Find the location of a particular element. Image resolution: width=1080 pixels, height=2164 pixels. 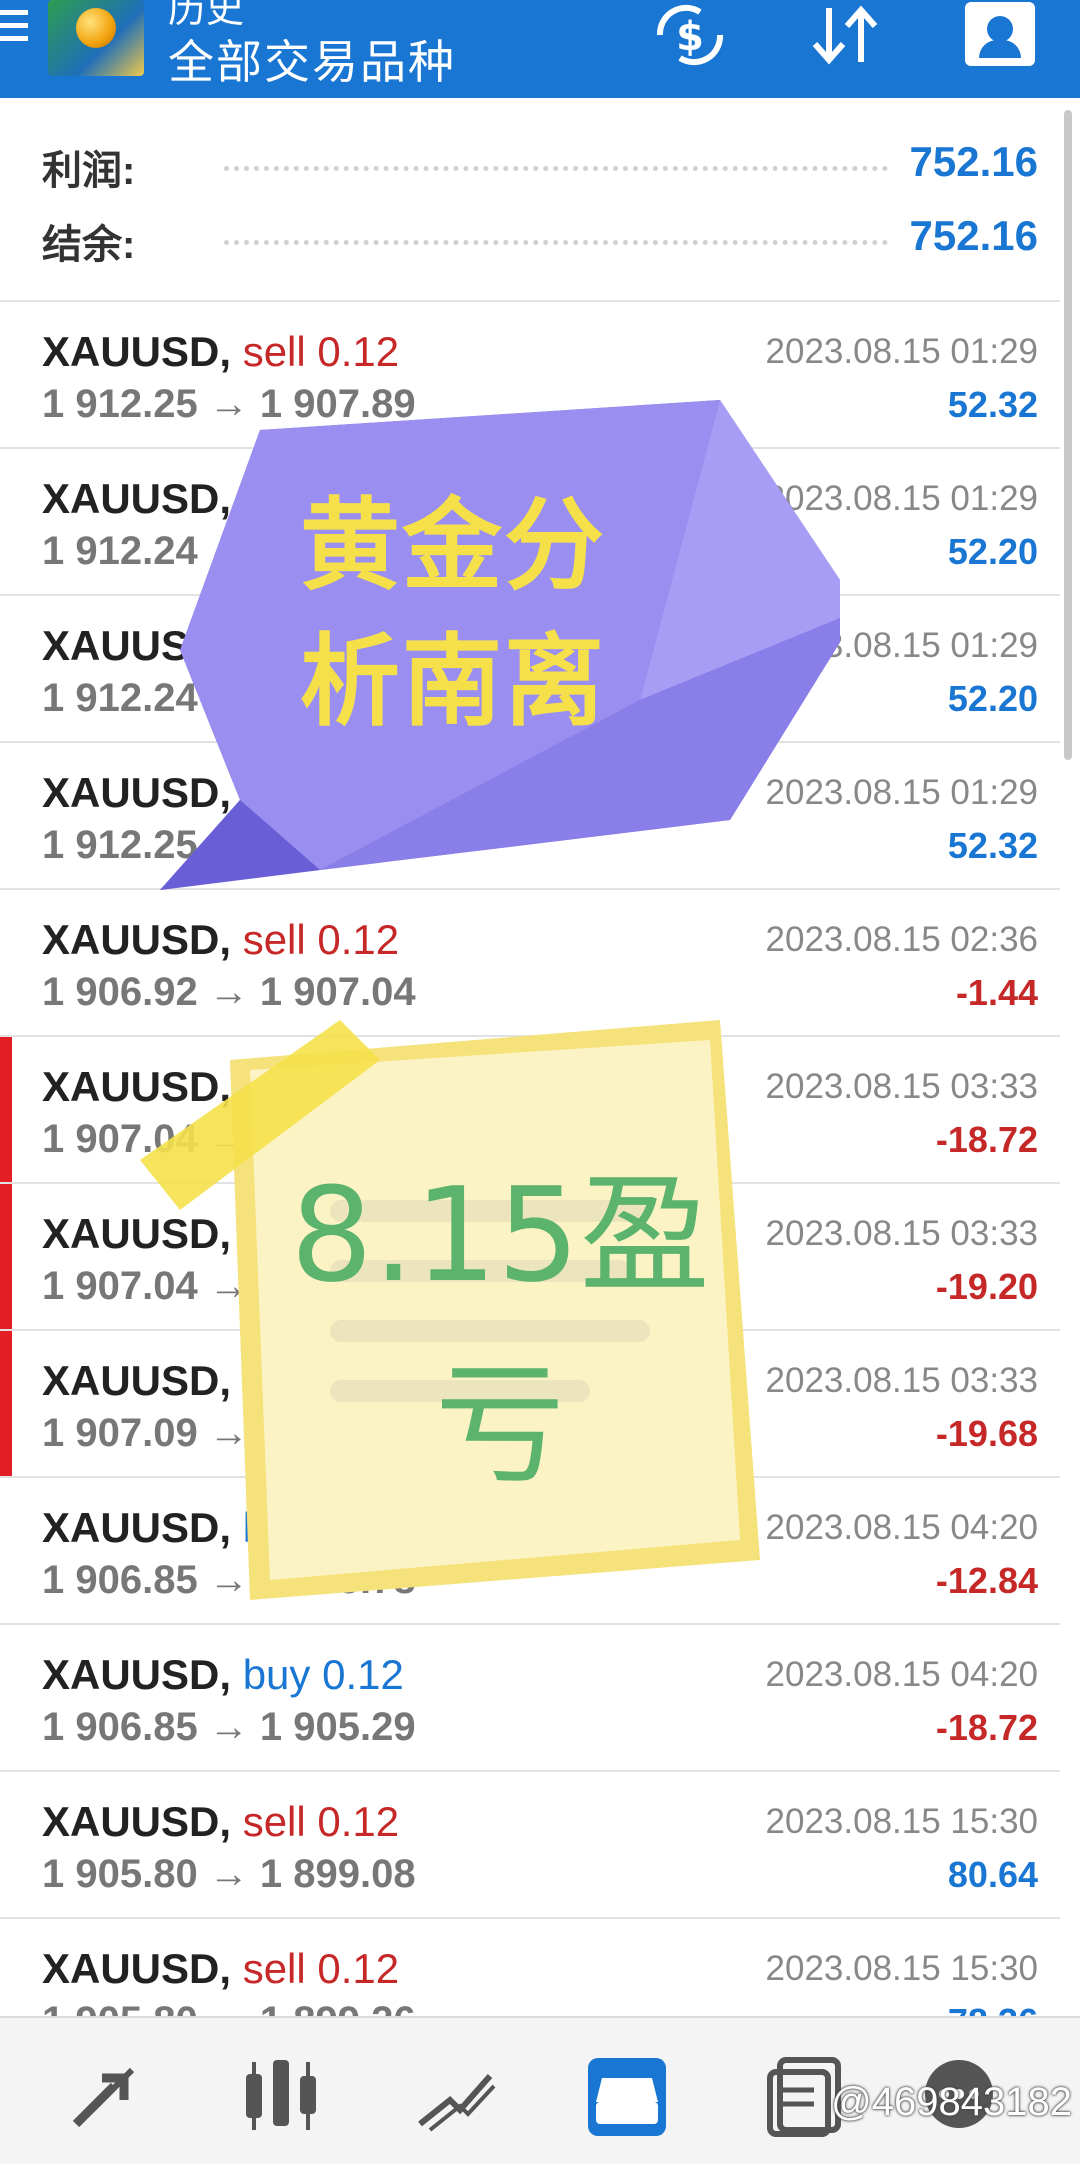

calendar-person-icon is located at coordinates (1000, 34).